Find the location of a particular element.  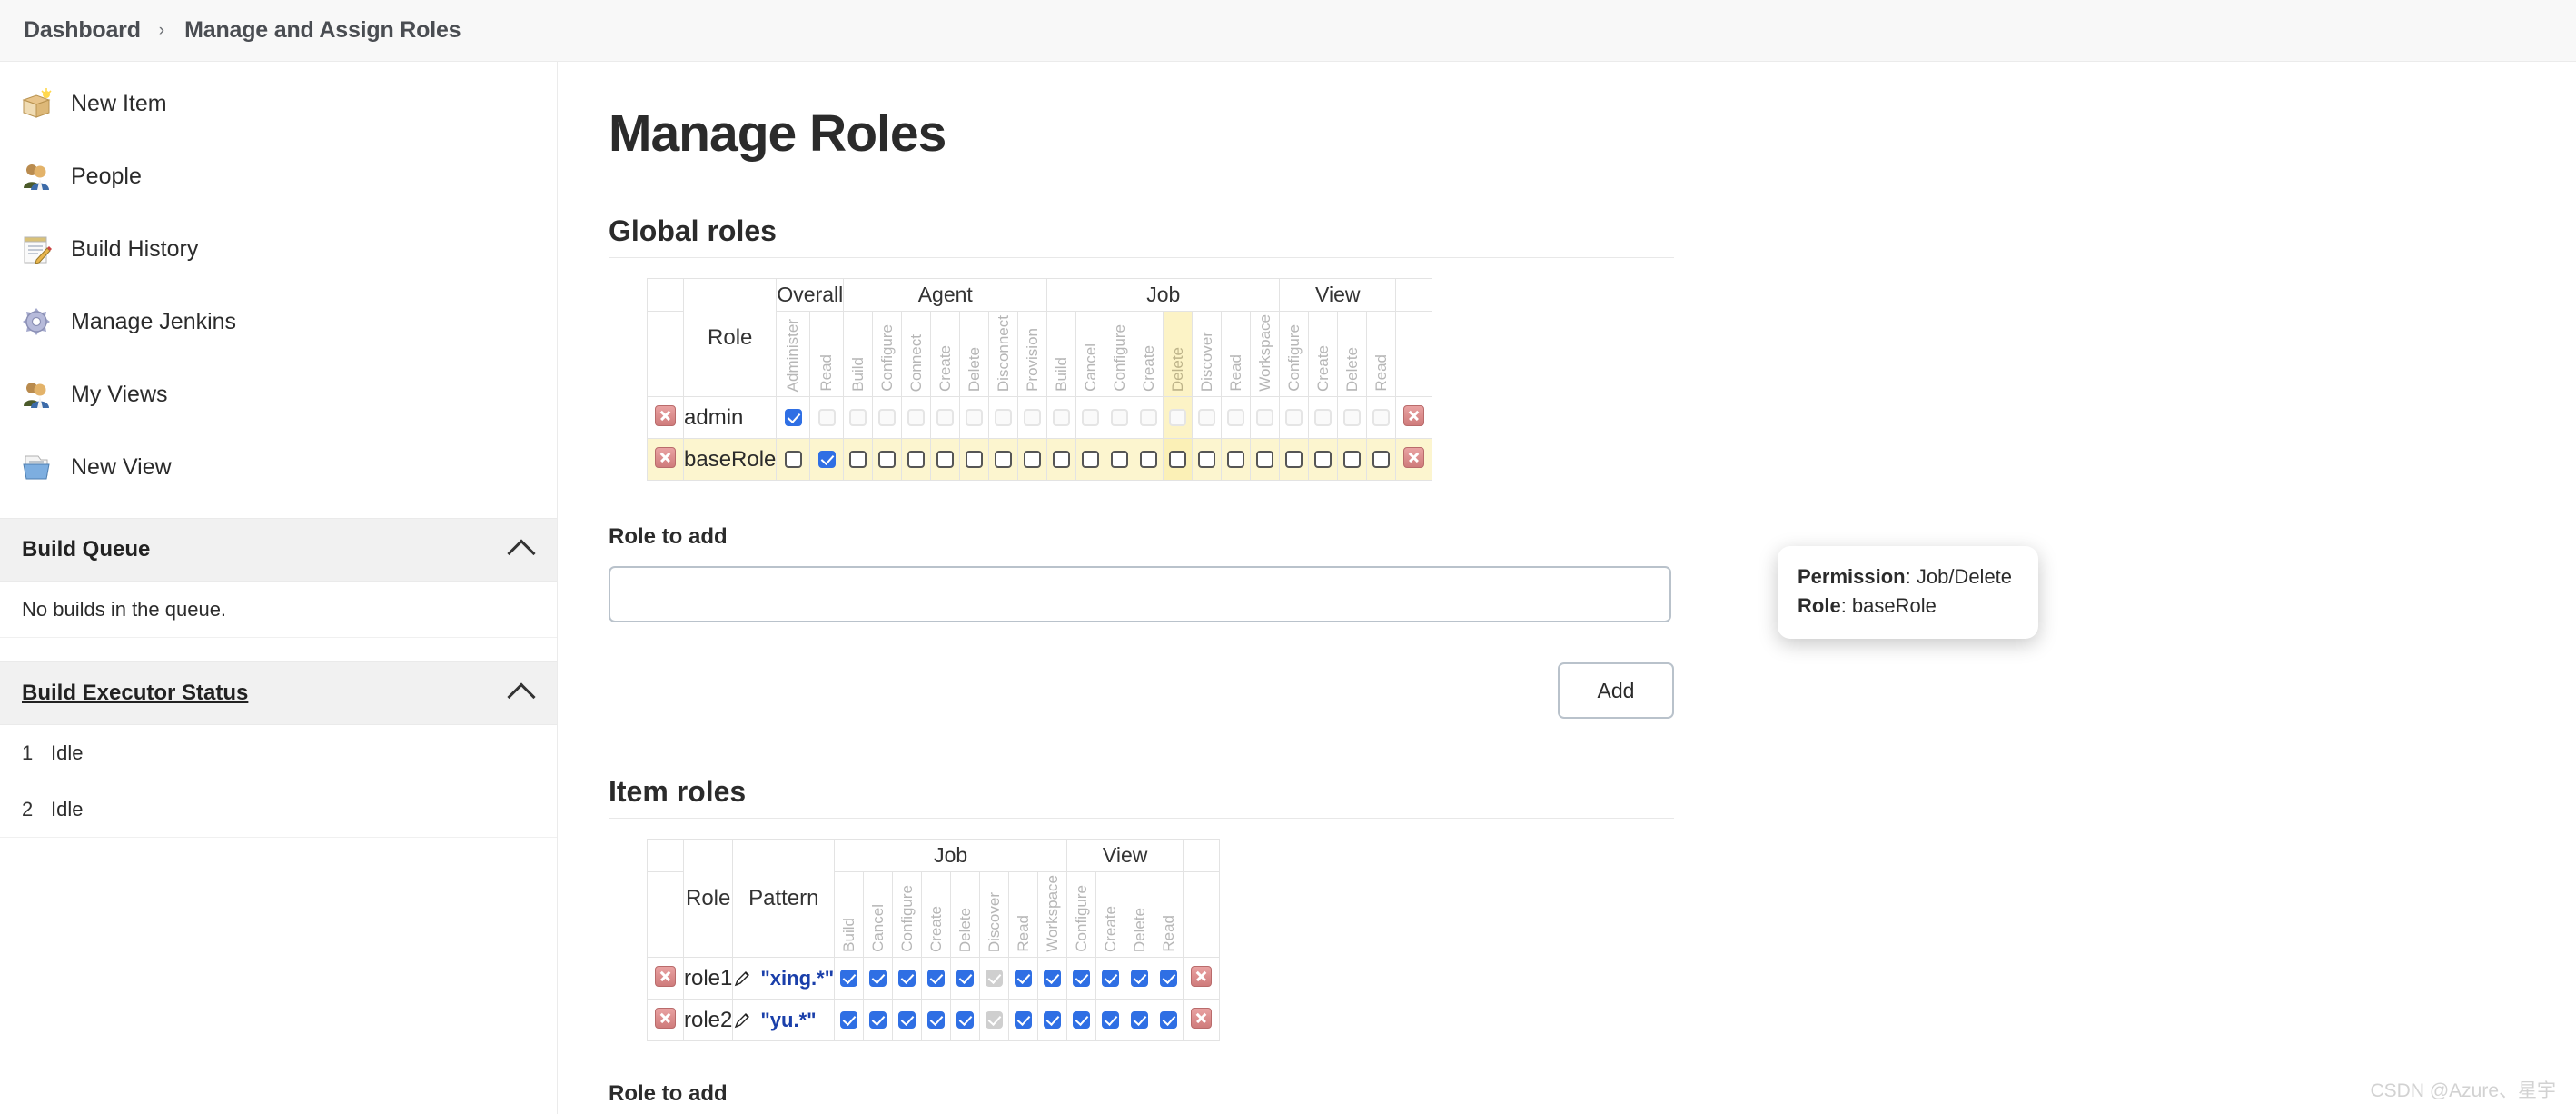

pattern-cell: "xing.*" is located at coordinates (784, 979).